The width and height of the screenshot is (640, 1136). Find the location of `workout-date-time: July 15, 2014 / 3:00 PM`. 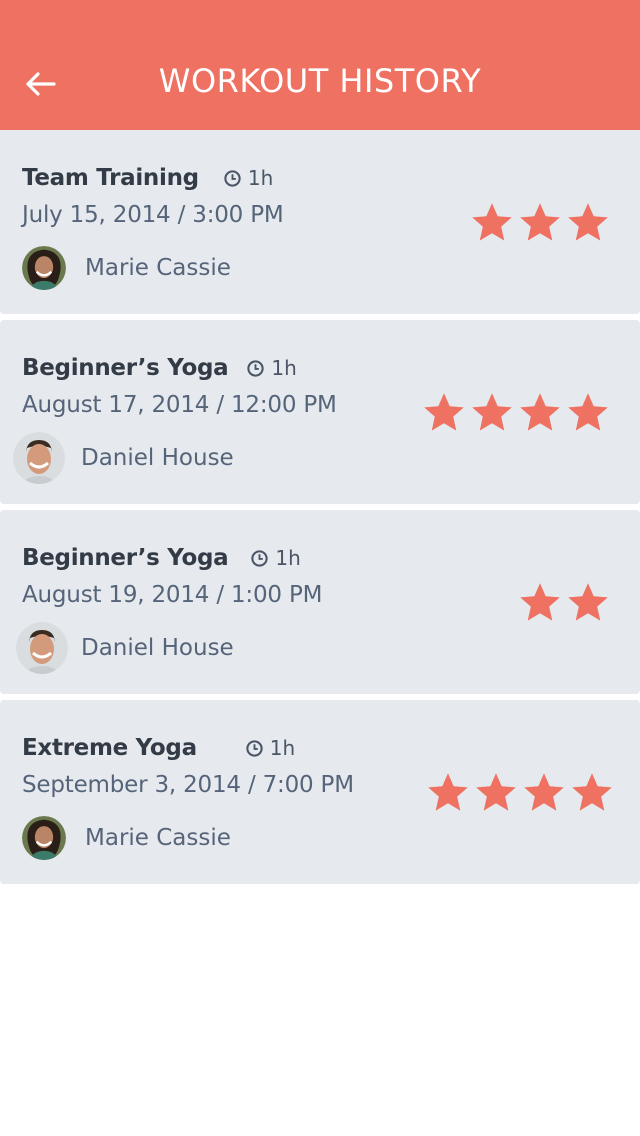

workout-date-time: July 15, 2014 / 3:00 PM is located at coordinates (153, 215).